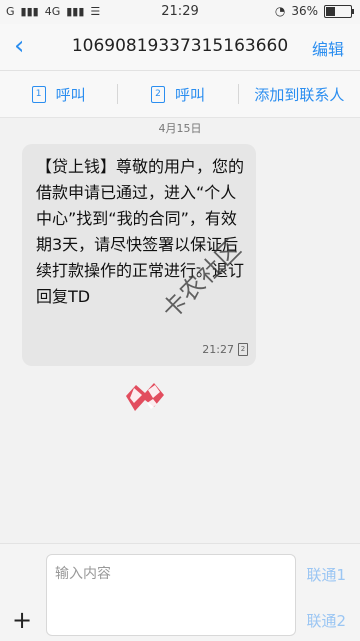 Image resolution: width=360 pixels, height=641 pixels. I want to click on wifi-icon: ◔, so click(280, 11).